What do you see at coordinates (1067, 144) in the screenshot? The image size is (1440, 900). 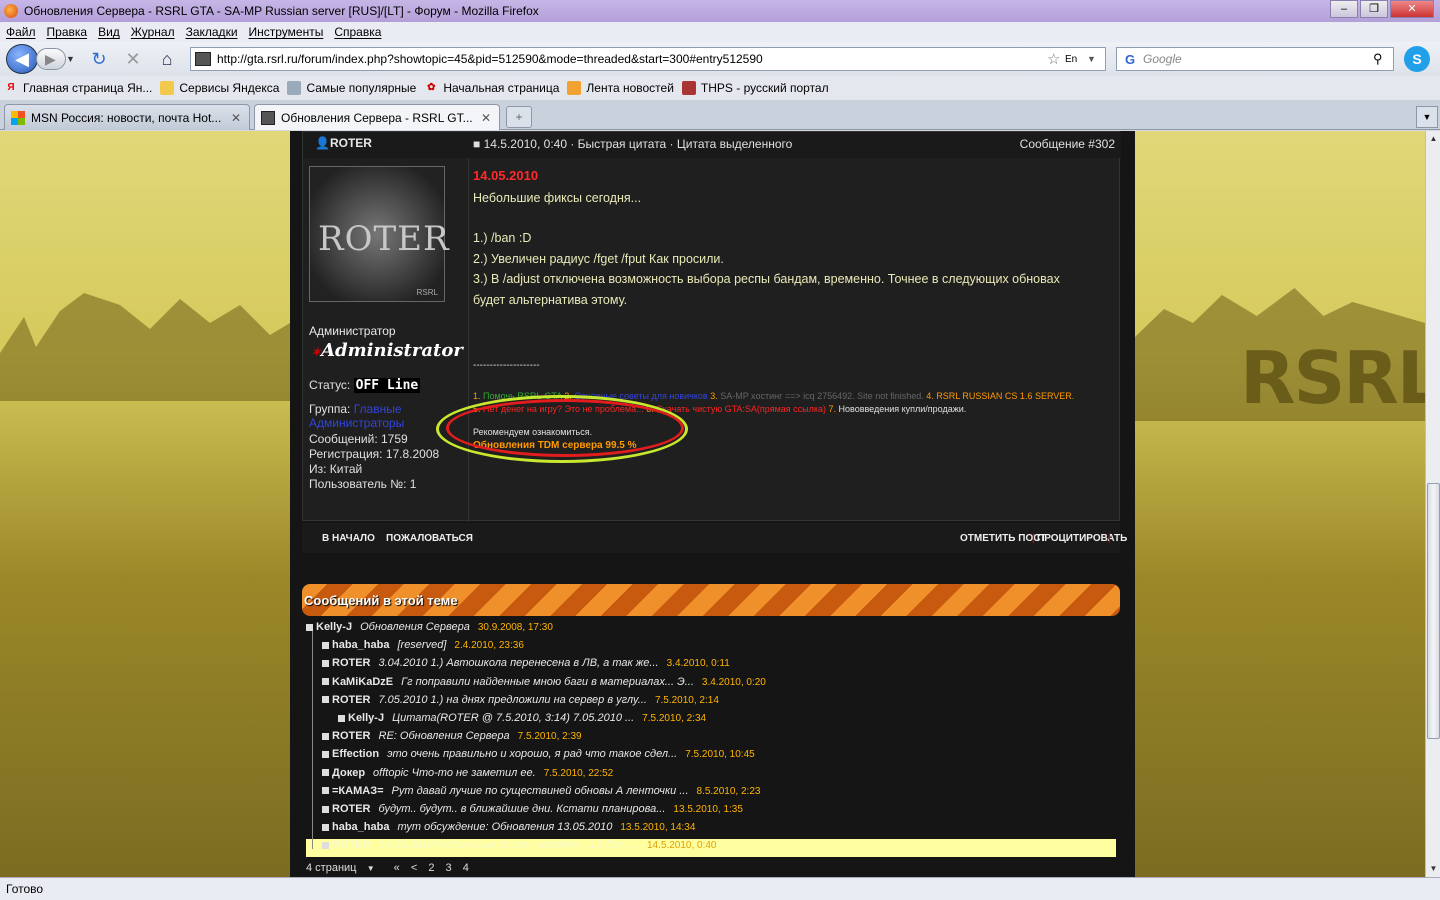 I see `post-number: Сообщение #302` at bounding box center [1067, 144].